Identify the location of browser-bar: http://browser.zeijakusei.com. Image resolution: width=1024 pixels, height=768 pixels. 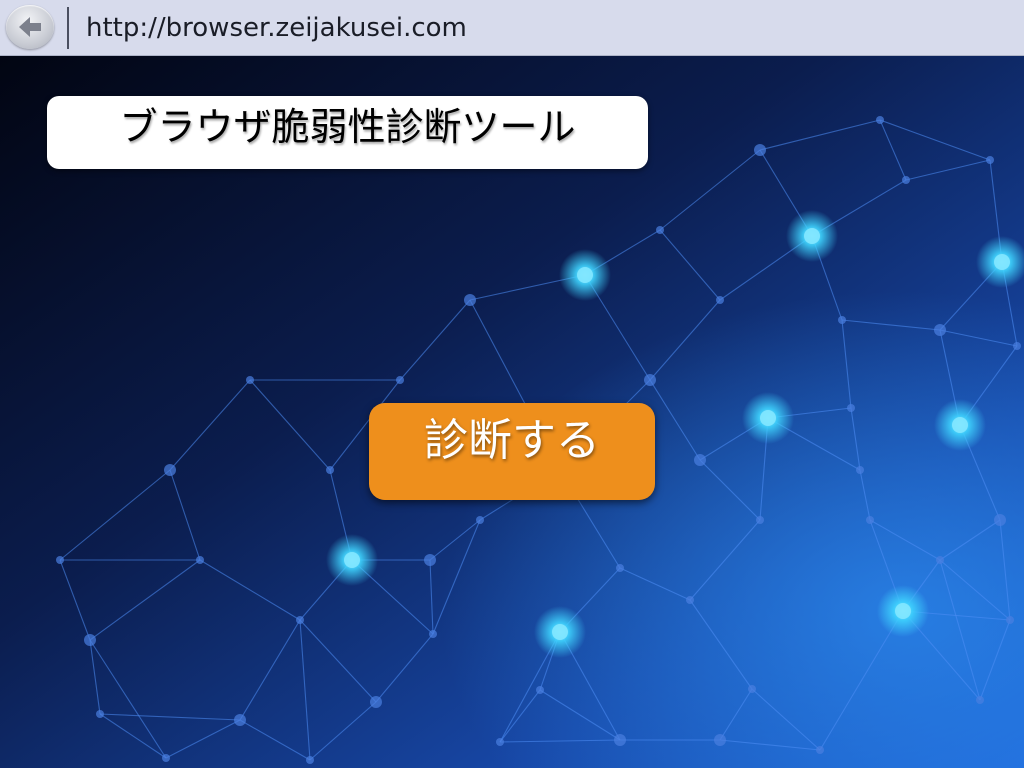
(512, 28).